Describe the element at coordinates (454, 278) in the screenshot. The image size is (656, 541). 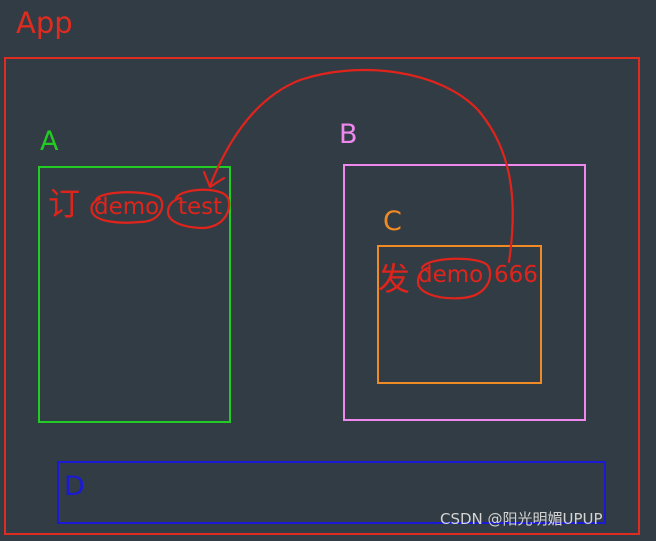
I see `circle-demo-c` at that location.